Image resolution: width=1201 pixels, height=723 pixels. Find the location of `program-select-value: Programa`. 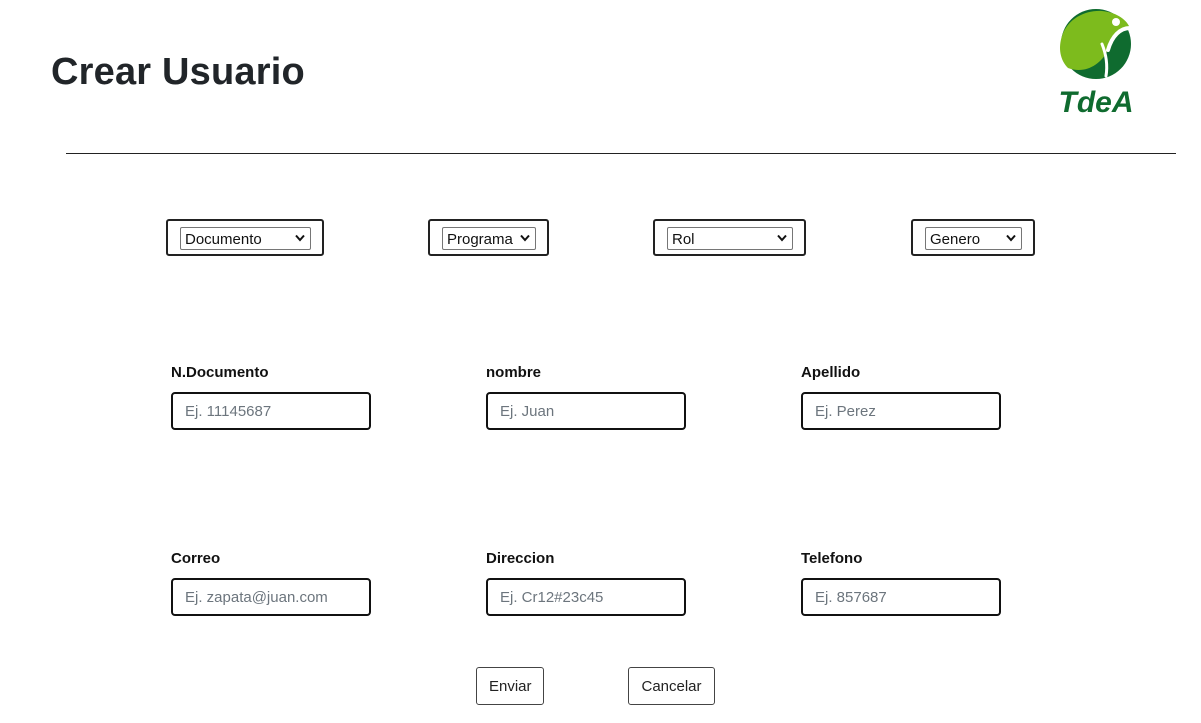

program-select-value: Programa is located at coordinates (480, 239).